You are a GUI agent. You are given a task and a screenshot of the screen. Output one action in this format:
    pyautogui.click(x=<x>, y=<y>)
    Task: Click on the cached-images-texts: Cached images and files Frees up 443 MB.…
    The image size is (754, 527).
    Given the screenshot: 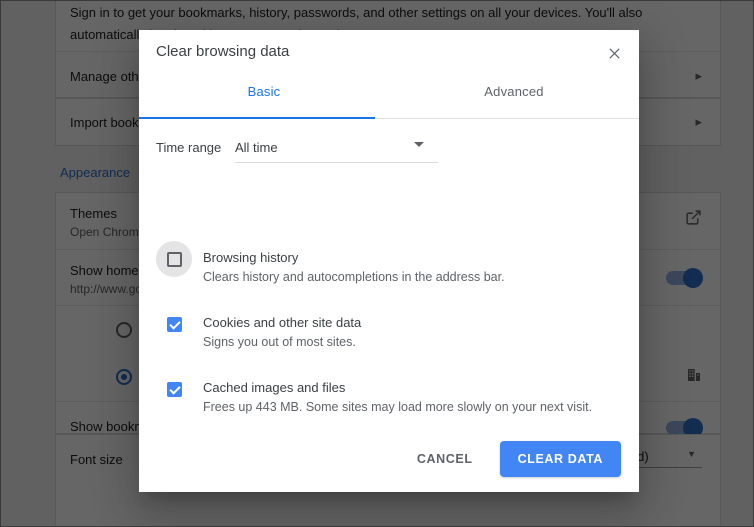 What is the action you would take?
    pyautogui.click(x=397, y=397)
    